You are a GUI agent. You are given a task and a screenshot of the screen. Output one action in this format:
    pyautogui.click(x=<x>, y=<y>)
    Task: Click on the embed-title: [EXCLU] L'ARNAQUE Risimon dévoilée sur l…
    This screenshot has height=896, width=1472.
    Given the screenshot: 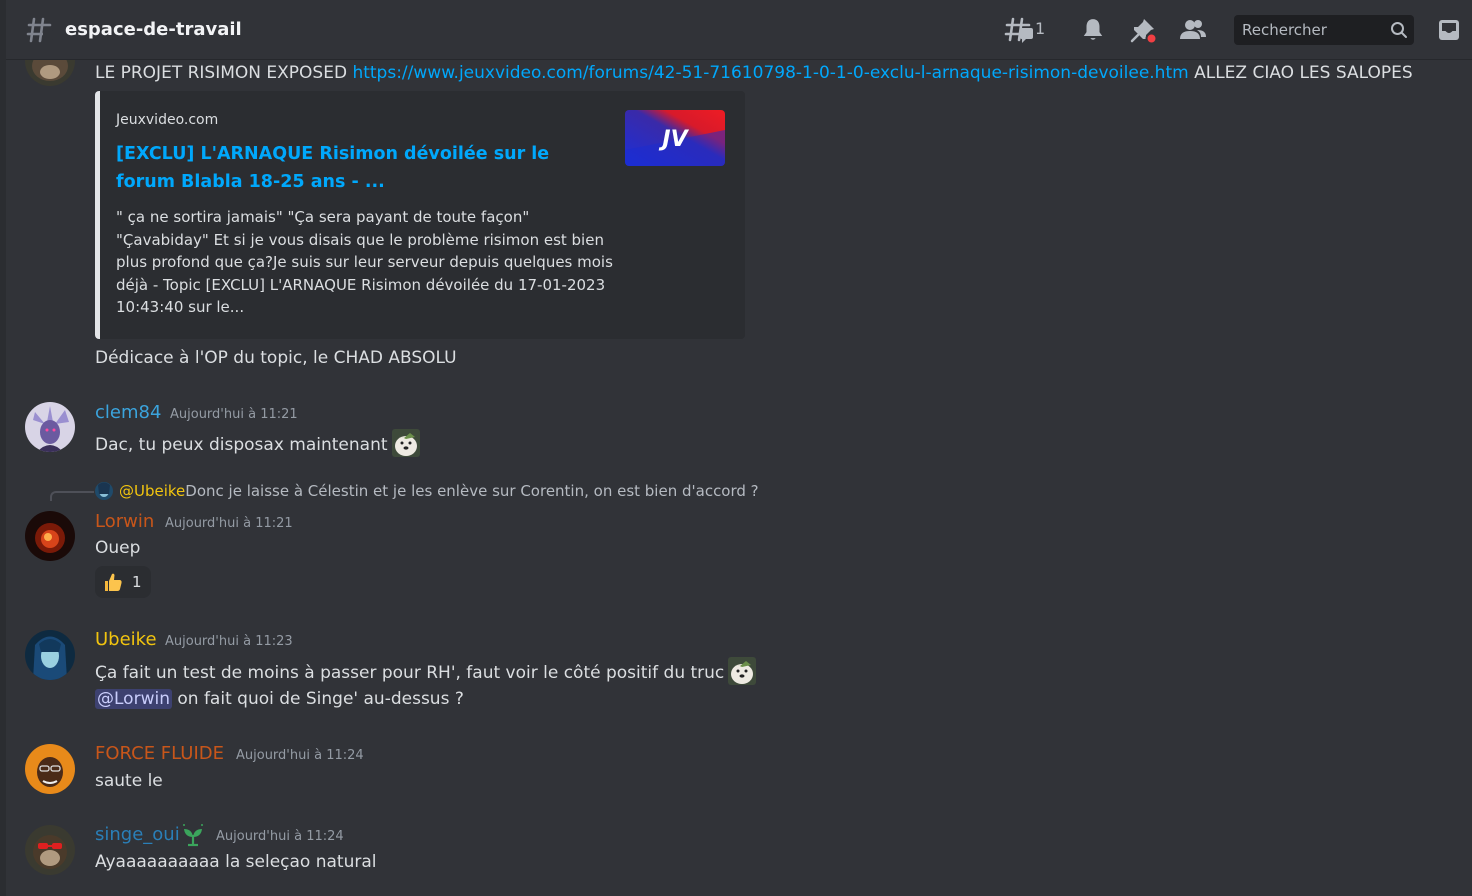 What is the action you would take?
    pyautogui.click(x=351, y=168)
    